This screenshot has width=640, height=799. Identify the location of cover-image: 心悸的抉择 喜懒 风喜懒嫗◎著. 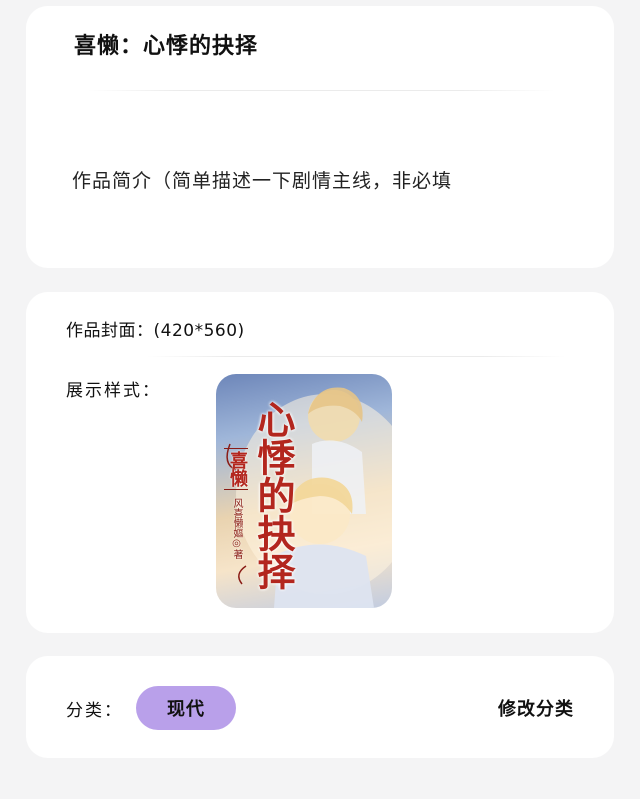
(304, 491).